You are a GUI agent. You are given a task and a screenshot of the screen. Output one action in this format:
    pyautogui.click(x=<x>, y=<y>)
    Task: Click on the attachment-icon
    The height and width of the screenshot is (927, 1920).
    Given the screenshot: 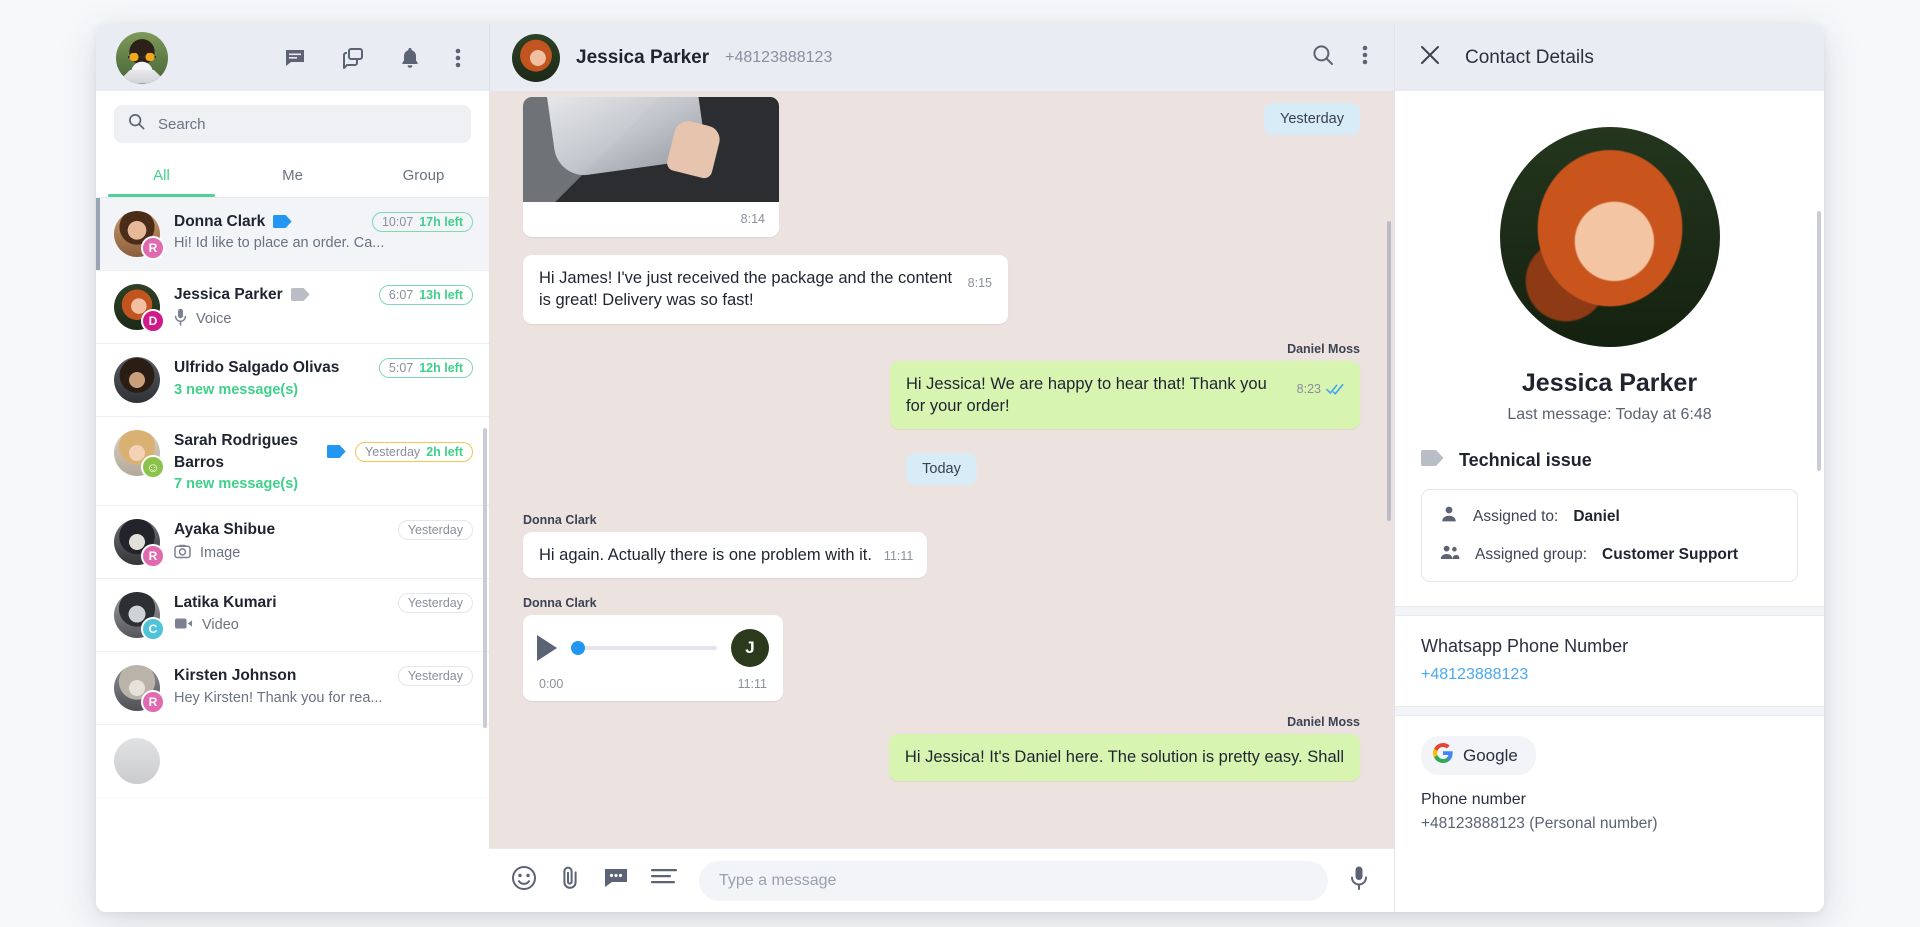 What is the action you would take?
    pyautogui.click(x=570, y=880)
    